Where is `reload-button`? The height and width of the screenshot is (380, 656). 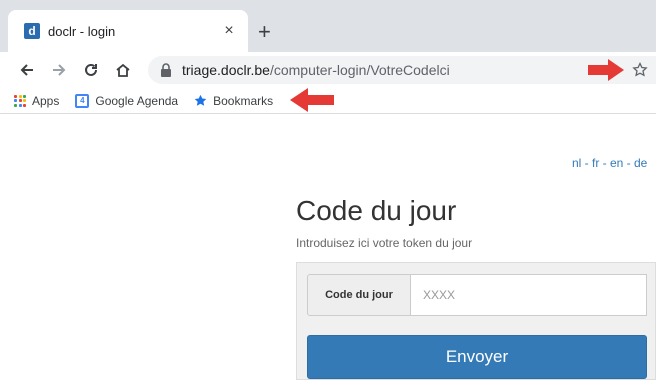
reload-button is located at coordinates (91, 70).